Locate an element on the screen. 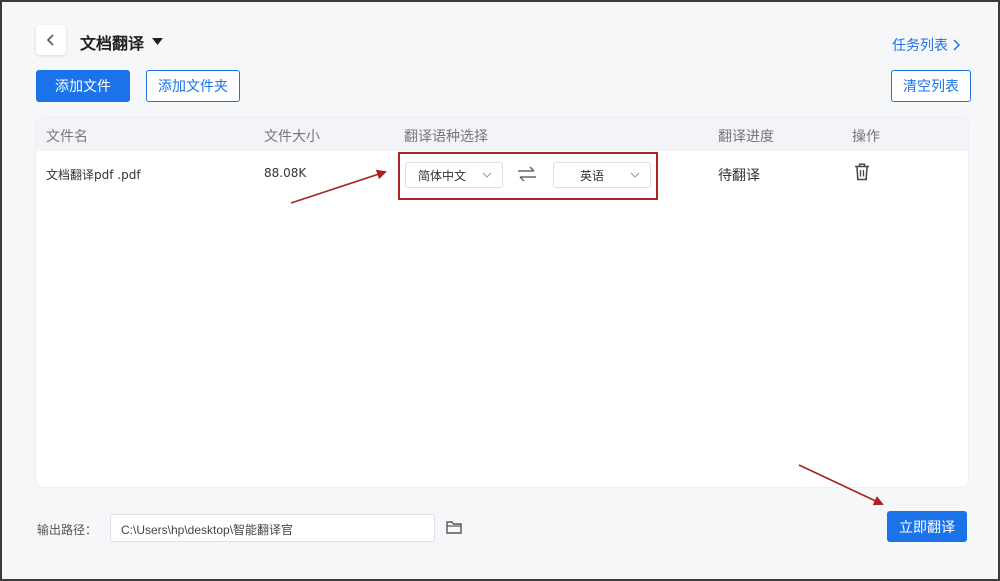  task-list-link: 任务列表 is located at coordinates (926, 45).